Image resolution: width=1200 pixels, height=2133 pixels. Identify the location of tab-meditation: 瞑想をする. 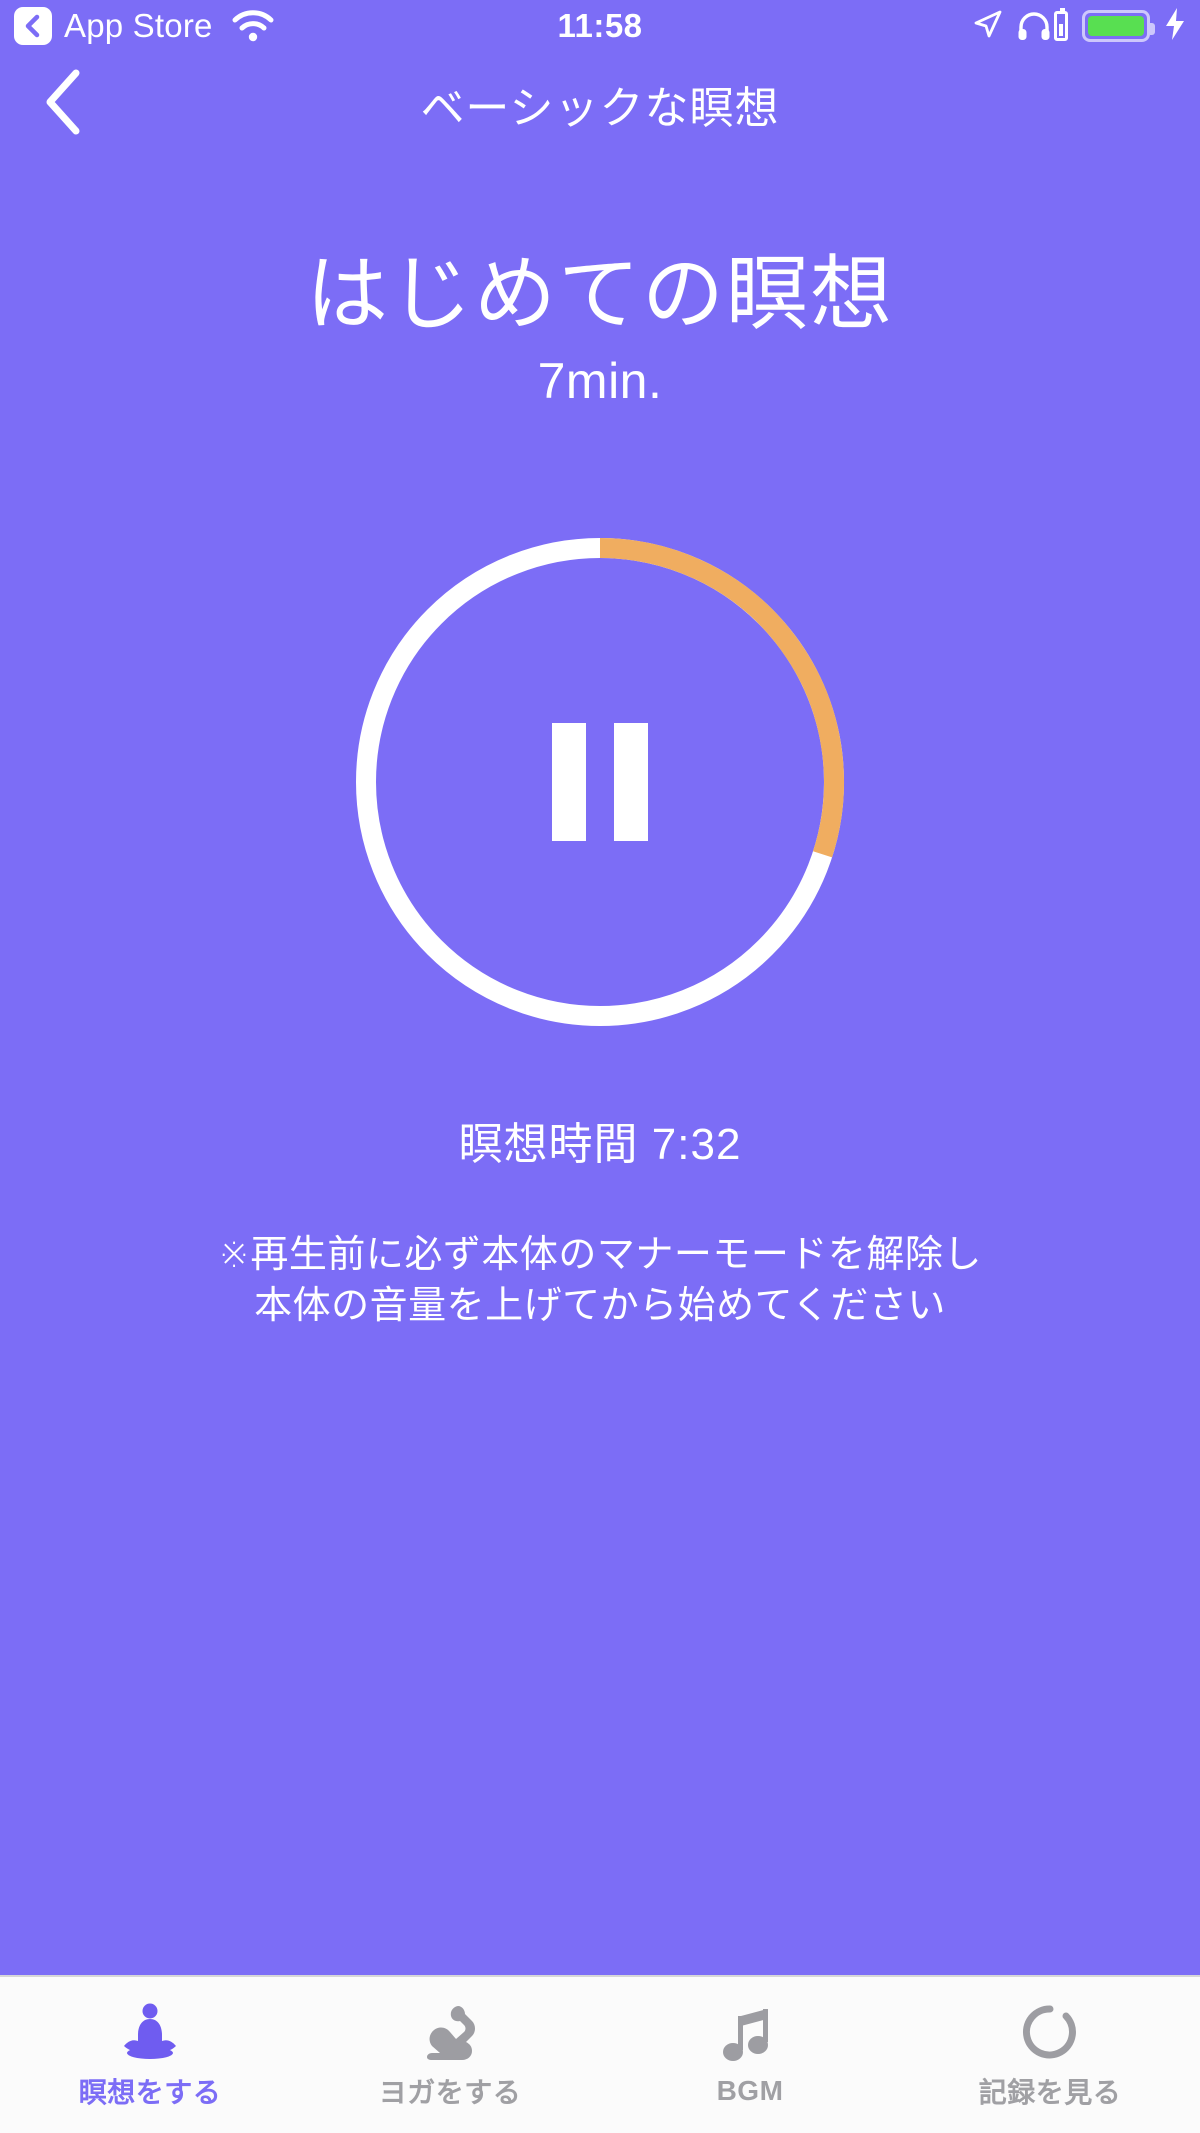
(150, 2055).